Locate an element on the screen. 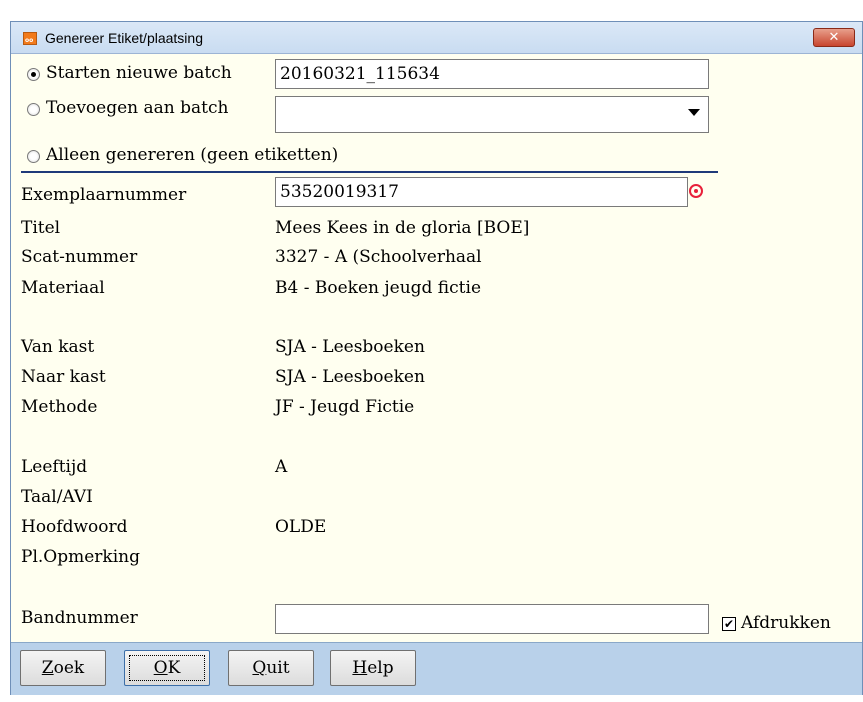 Image resolution: width=863 pixels, height=702 pixels. taal-label: Taal/AVI is located at coordinates (57, 497).